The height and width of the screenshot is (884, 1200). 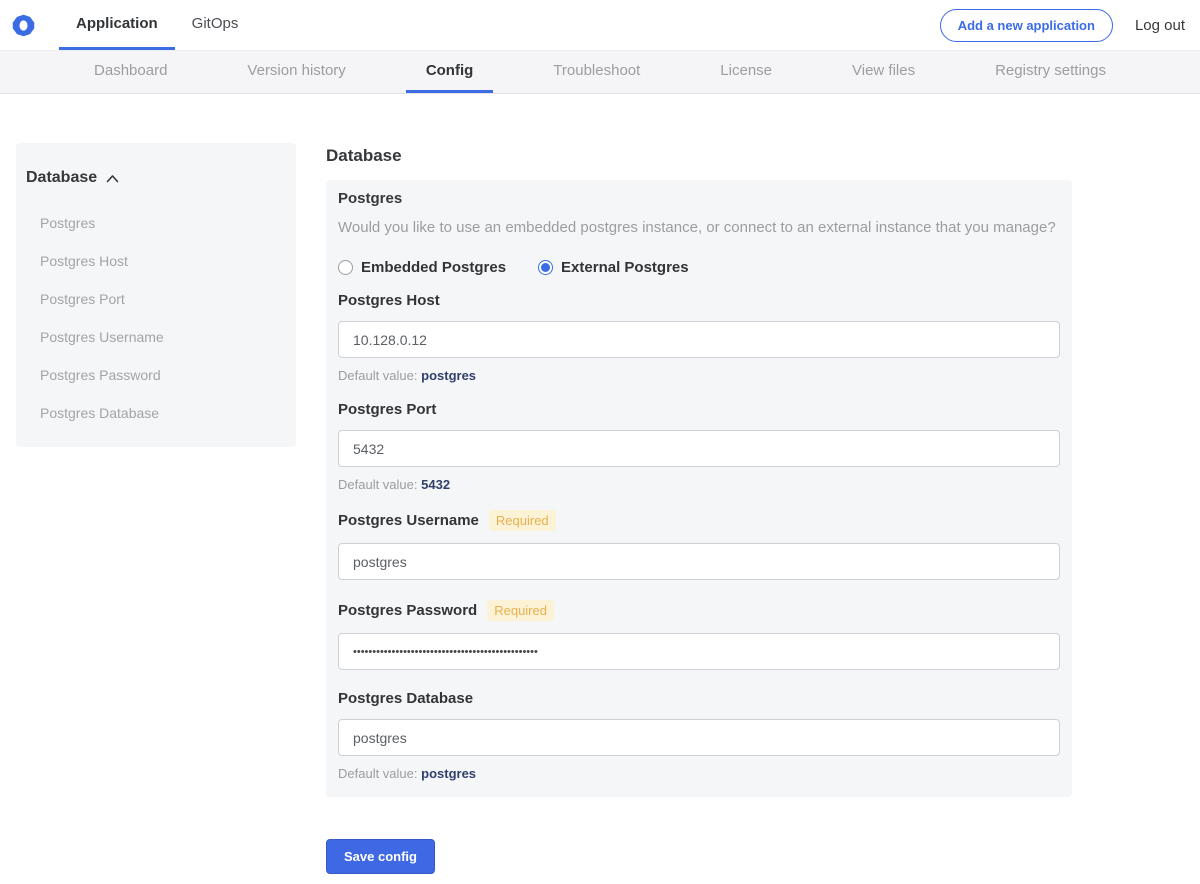 I want to click on field-postgres-database-label: Postgres Database, so click(x=406, y=698).